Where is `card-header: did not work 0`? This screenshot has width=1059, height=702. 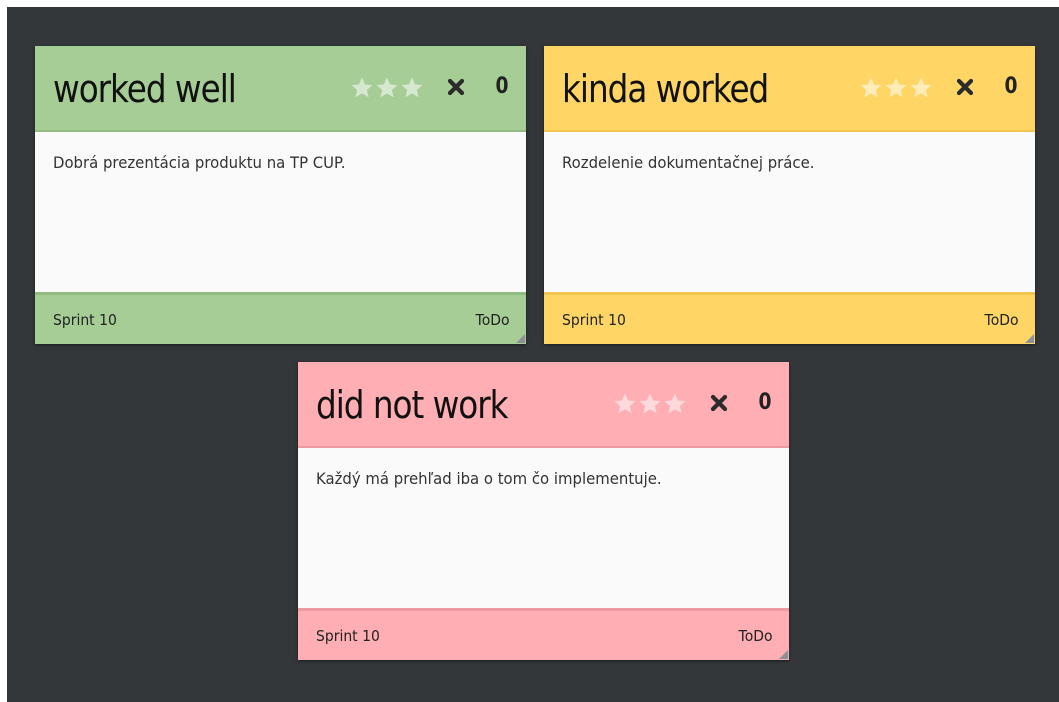 card-header: did not work 0 is located at coordinates (543, 405).